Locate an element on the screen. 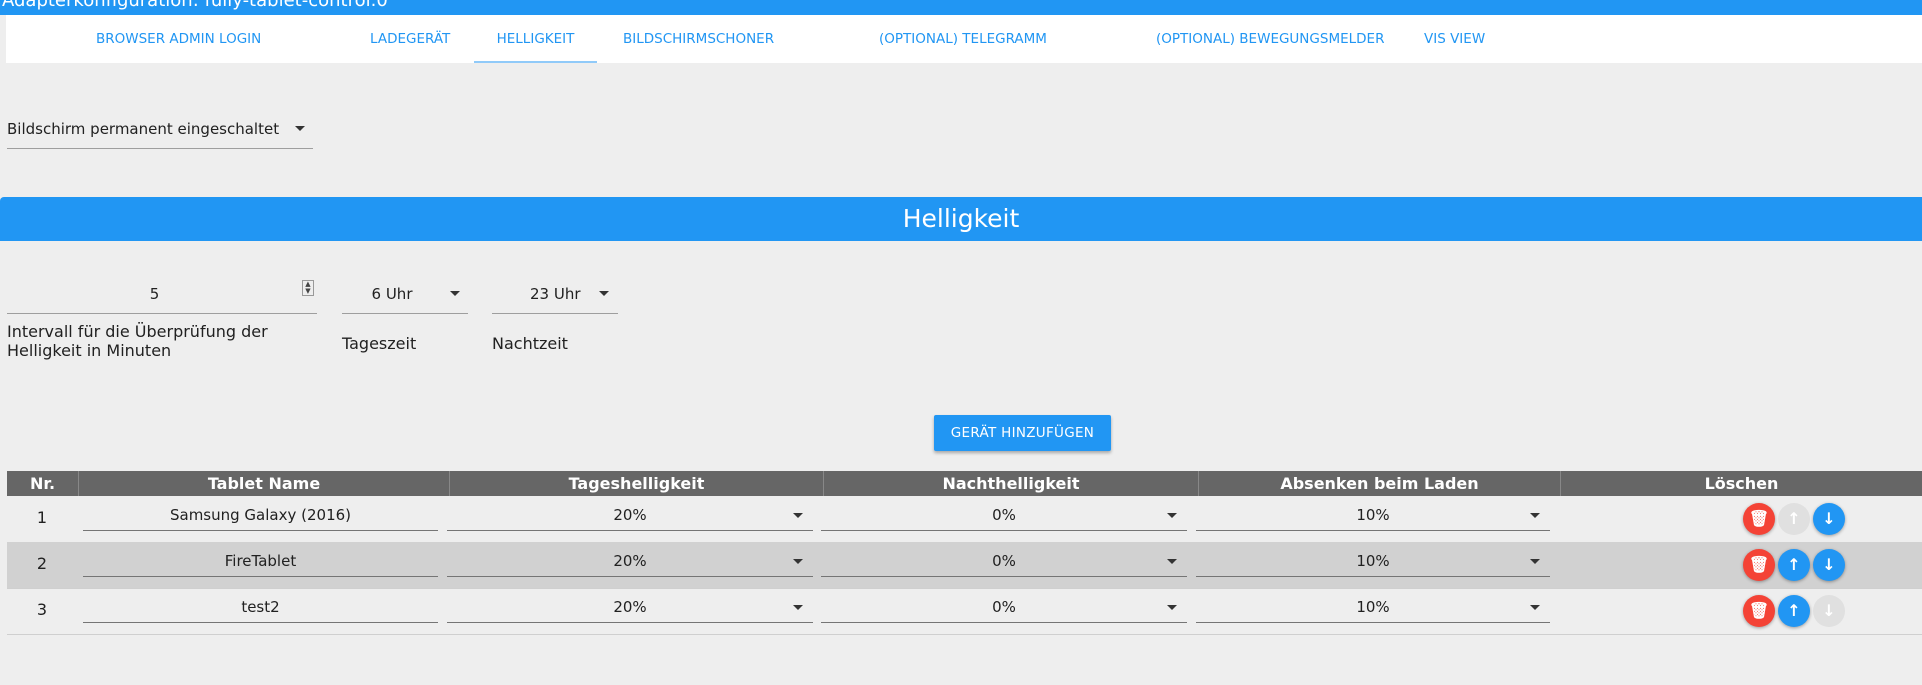  col-delete: Löschen is located at coordinates (1741, 483).